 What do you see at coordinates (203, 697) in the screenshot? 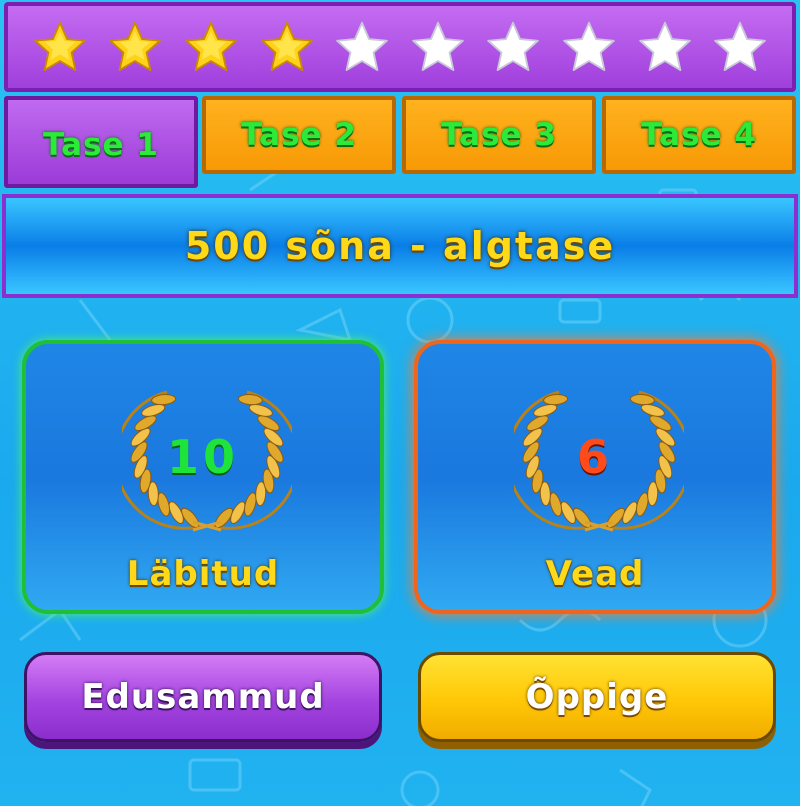
I see `progress-button: Edusammud` at bounding box center [203, 697].